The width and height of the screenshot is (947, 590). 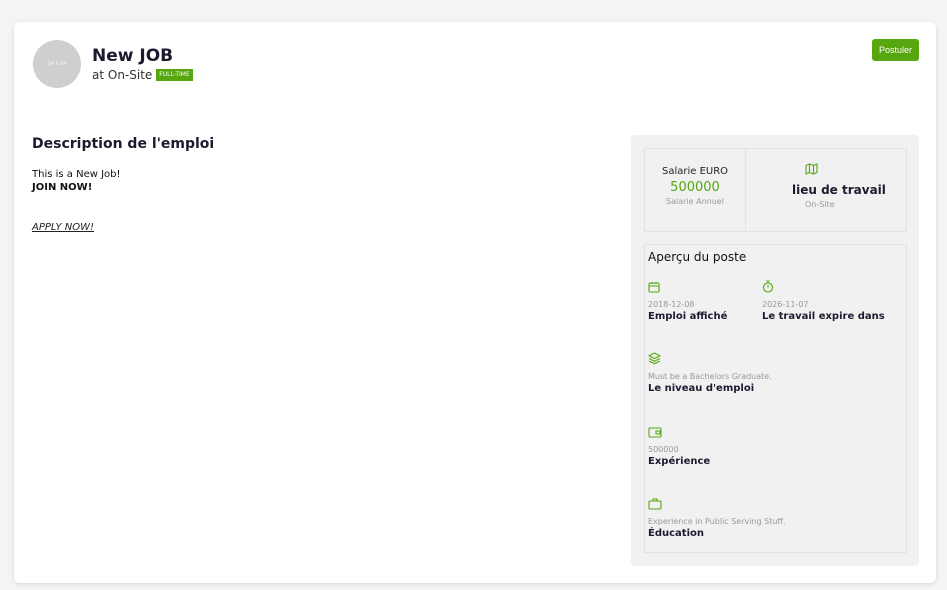 What do you see at coordinates (785, 304) in the screenshot?
I see `expiry-date-value: 2026-11-07` at bounding box center [785, 304].